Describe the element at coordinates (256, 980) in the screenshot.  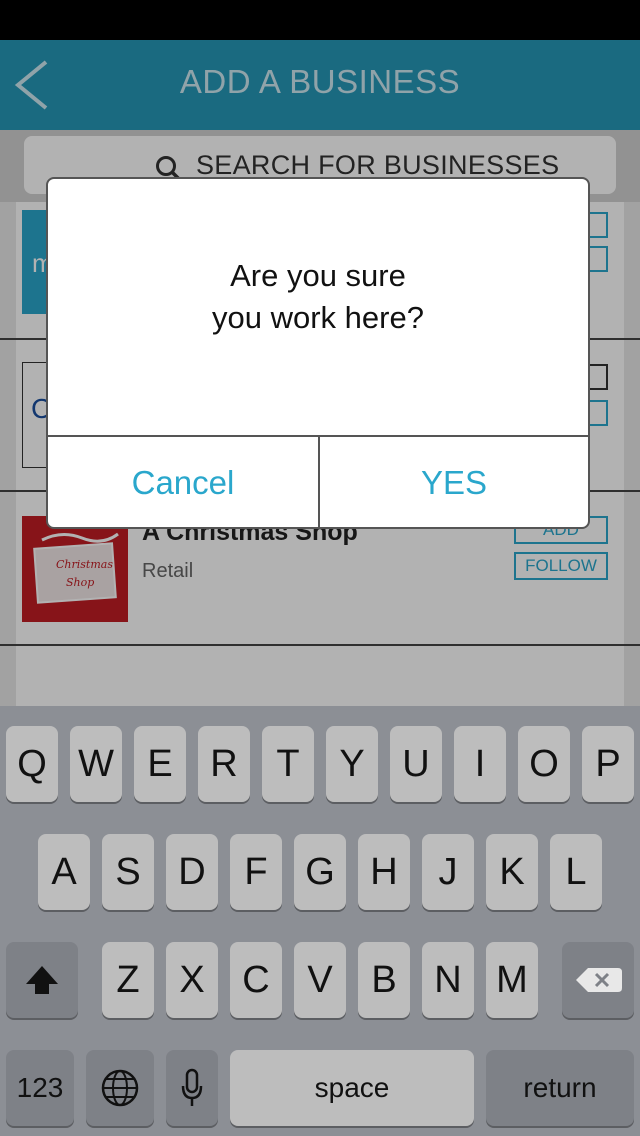
I see `key-c: C` at that location.